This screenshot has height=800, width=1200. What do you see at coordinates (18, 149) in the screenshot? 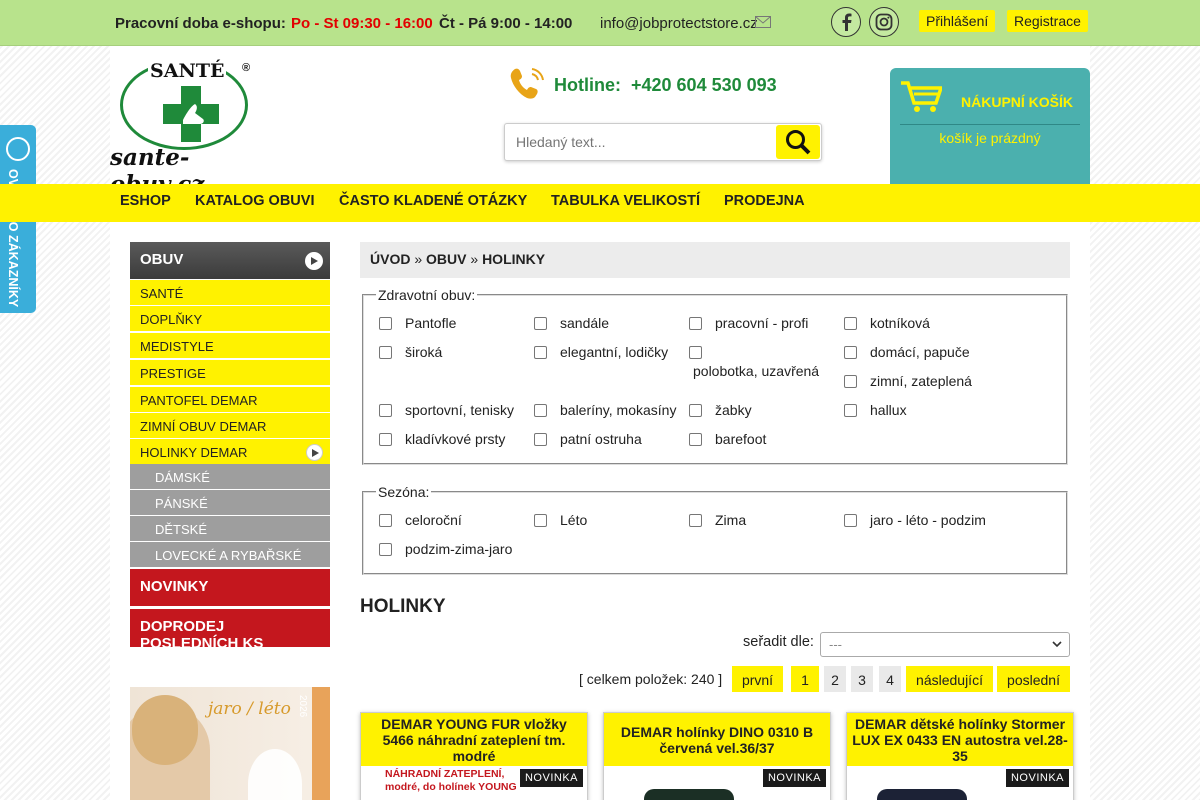
I see `verified-icon` at bounding box center [18, 149].